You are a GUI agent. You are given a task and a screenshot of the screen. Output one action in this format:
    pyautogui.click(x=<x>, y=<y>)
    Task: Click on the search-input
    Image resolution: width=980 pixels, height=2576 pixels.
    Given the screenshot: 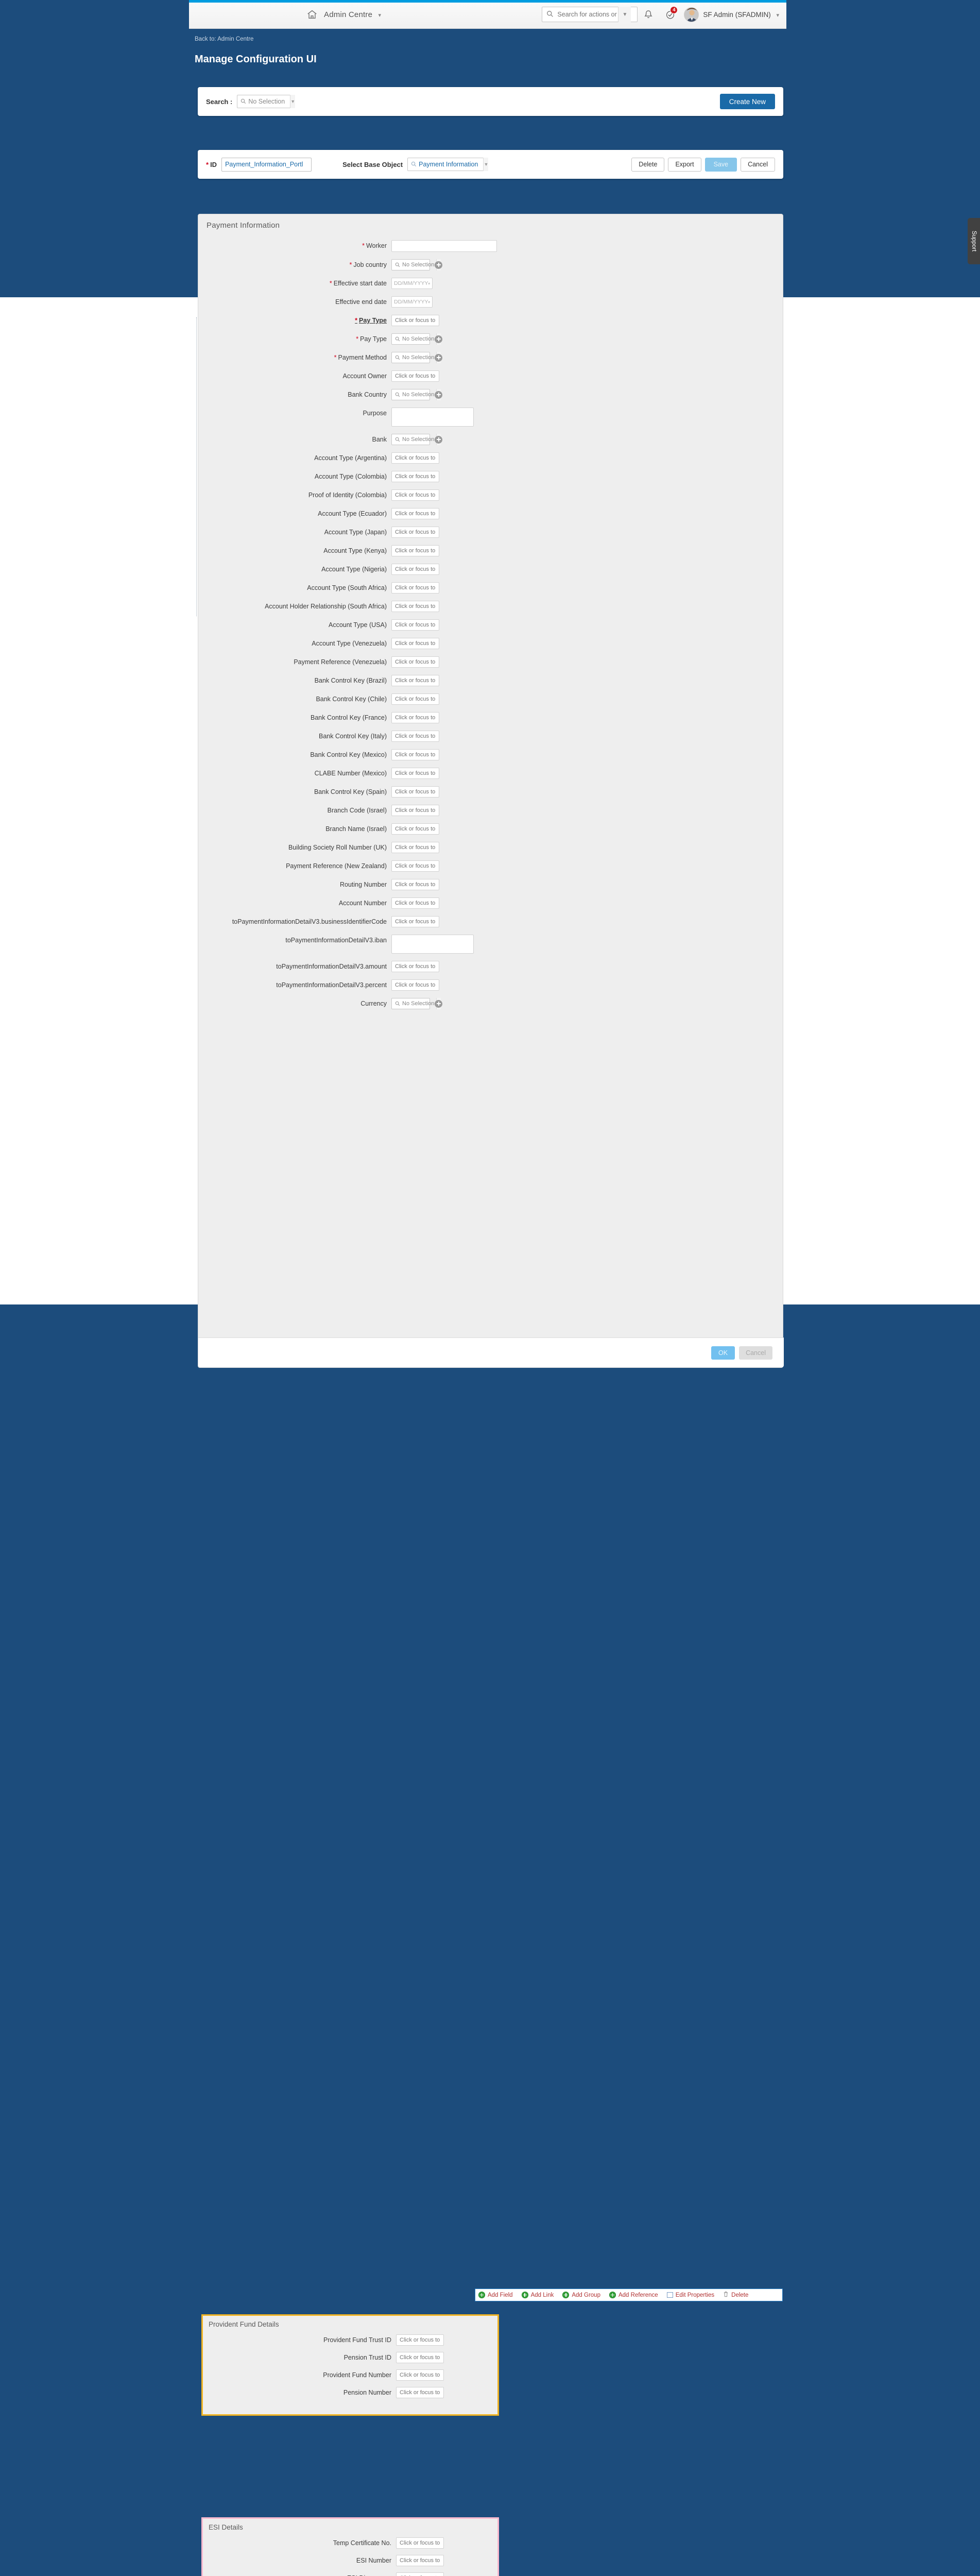 What is the action you would take?
    pyautogui.click(x=587, y=14)
    